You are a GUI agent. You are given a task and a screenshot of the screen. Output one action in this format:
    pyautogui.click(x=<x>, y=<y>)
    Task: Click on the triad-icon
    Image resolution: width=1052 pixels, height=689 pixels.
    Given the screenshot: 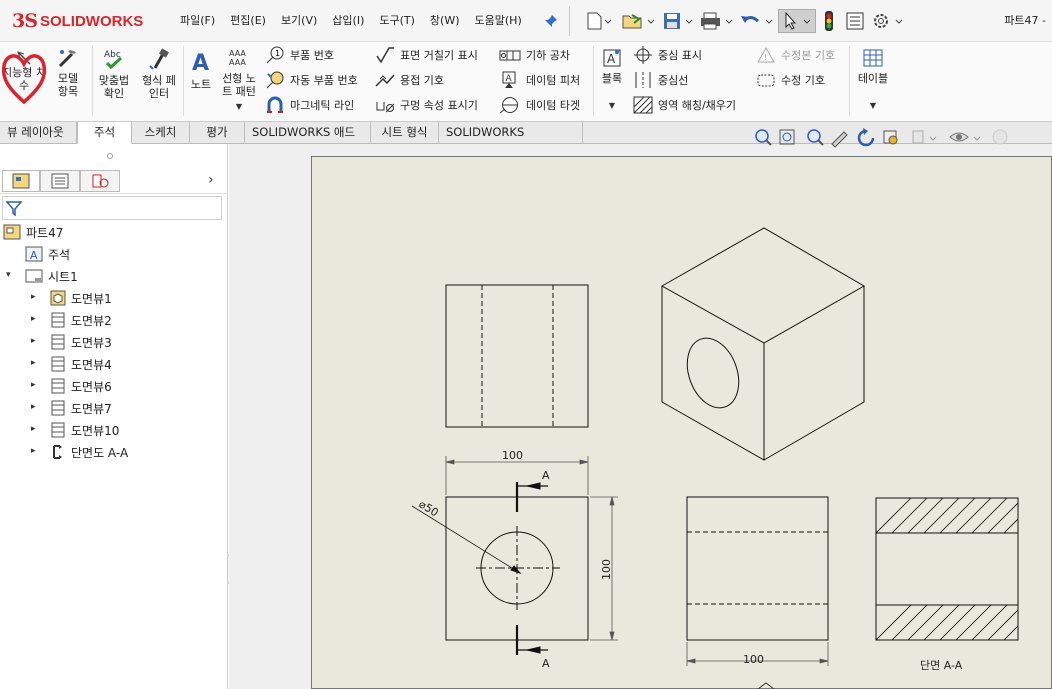 What is the action you would take?
    pyautogui.click(x=766, y=685)
    